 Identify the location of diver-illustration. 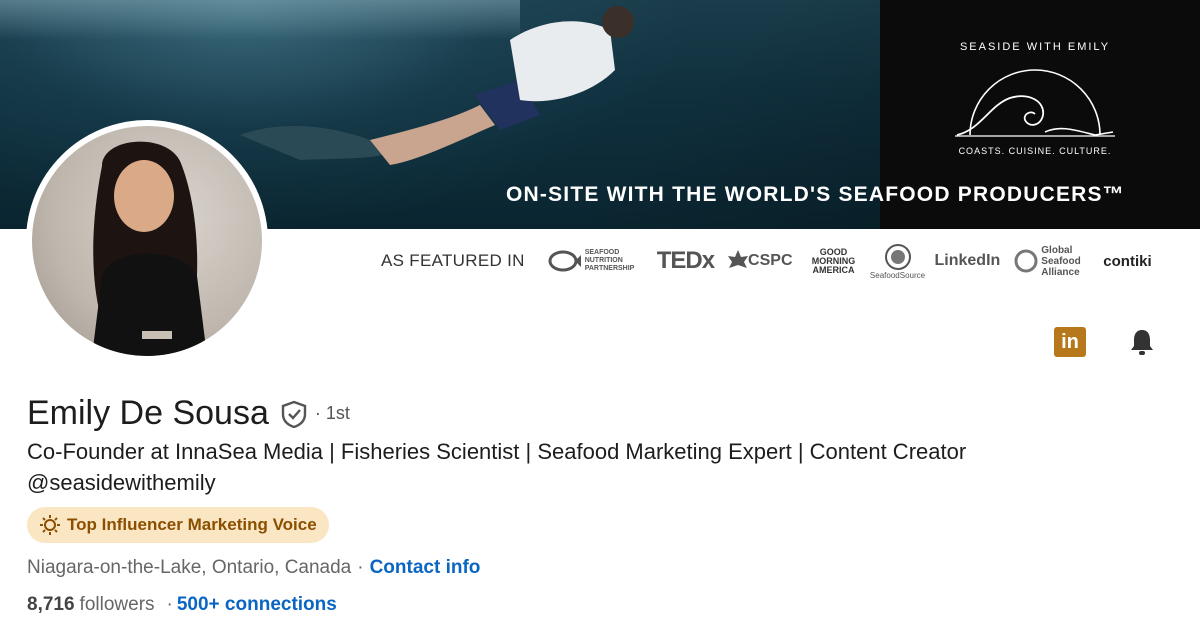
(437, 85).